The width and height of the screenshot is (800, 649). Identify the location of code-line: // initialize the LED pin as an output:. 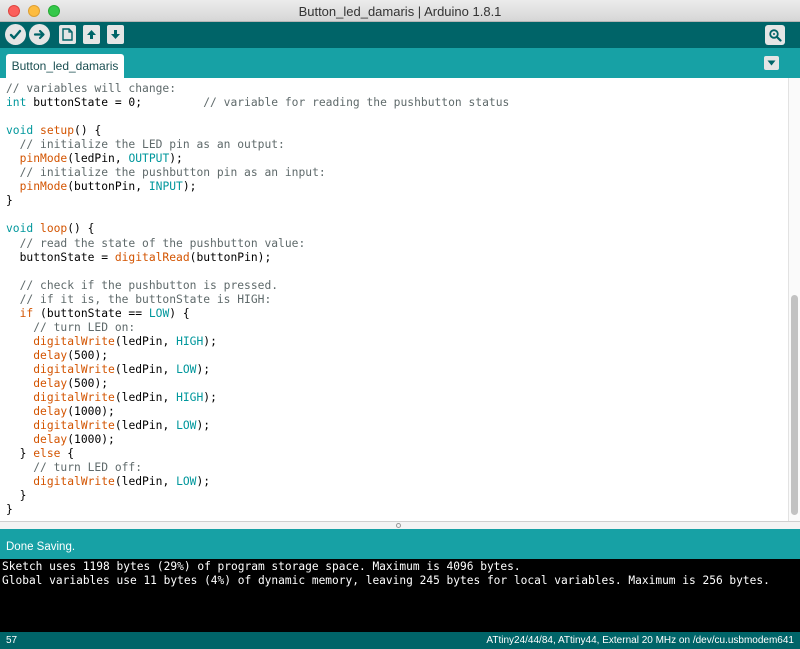
(257, 145).